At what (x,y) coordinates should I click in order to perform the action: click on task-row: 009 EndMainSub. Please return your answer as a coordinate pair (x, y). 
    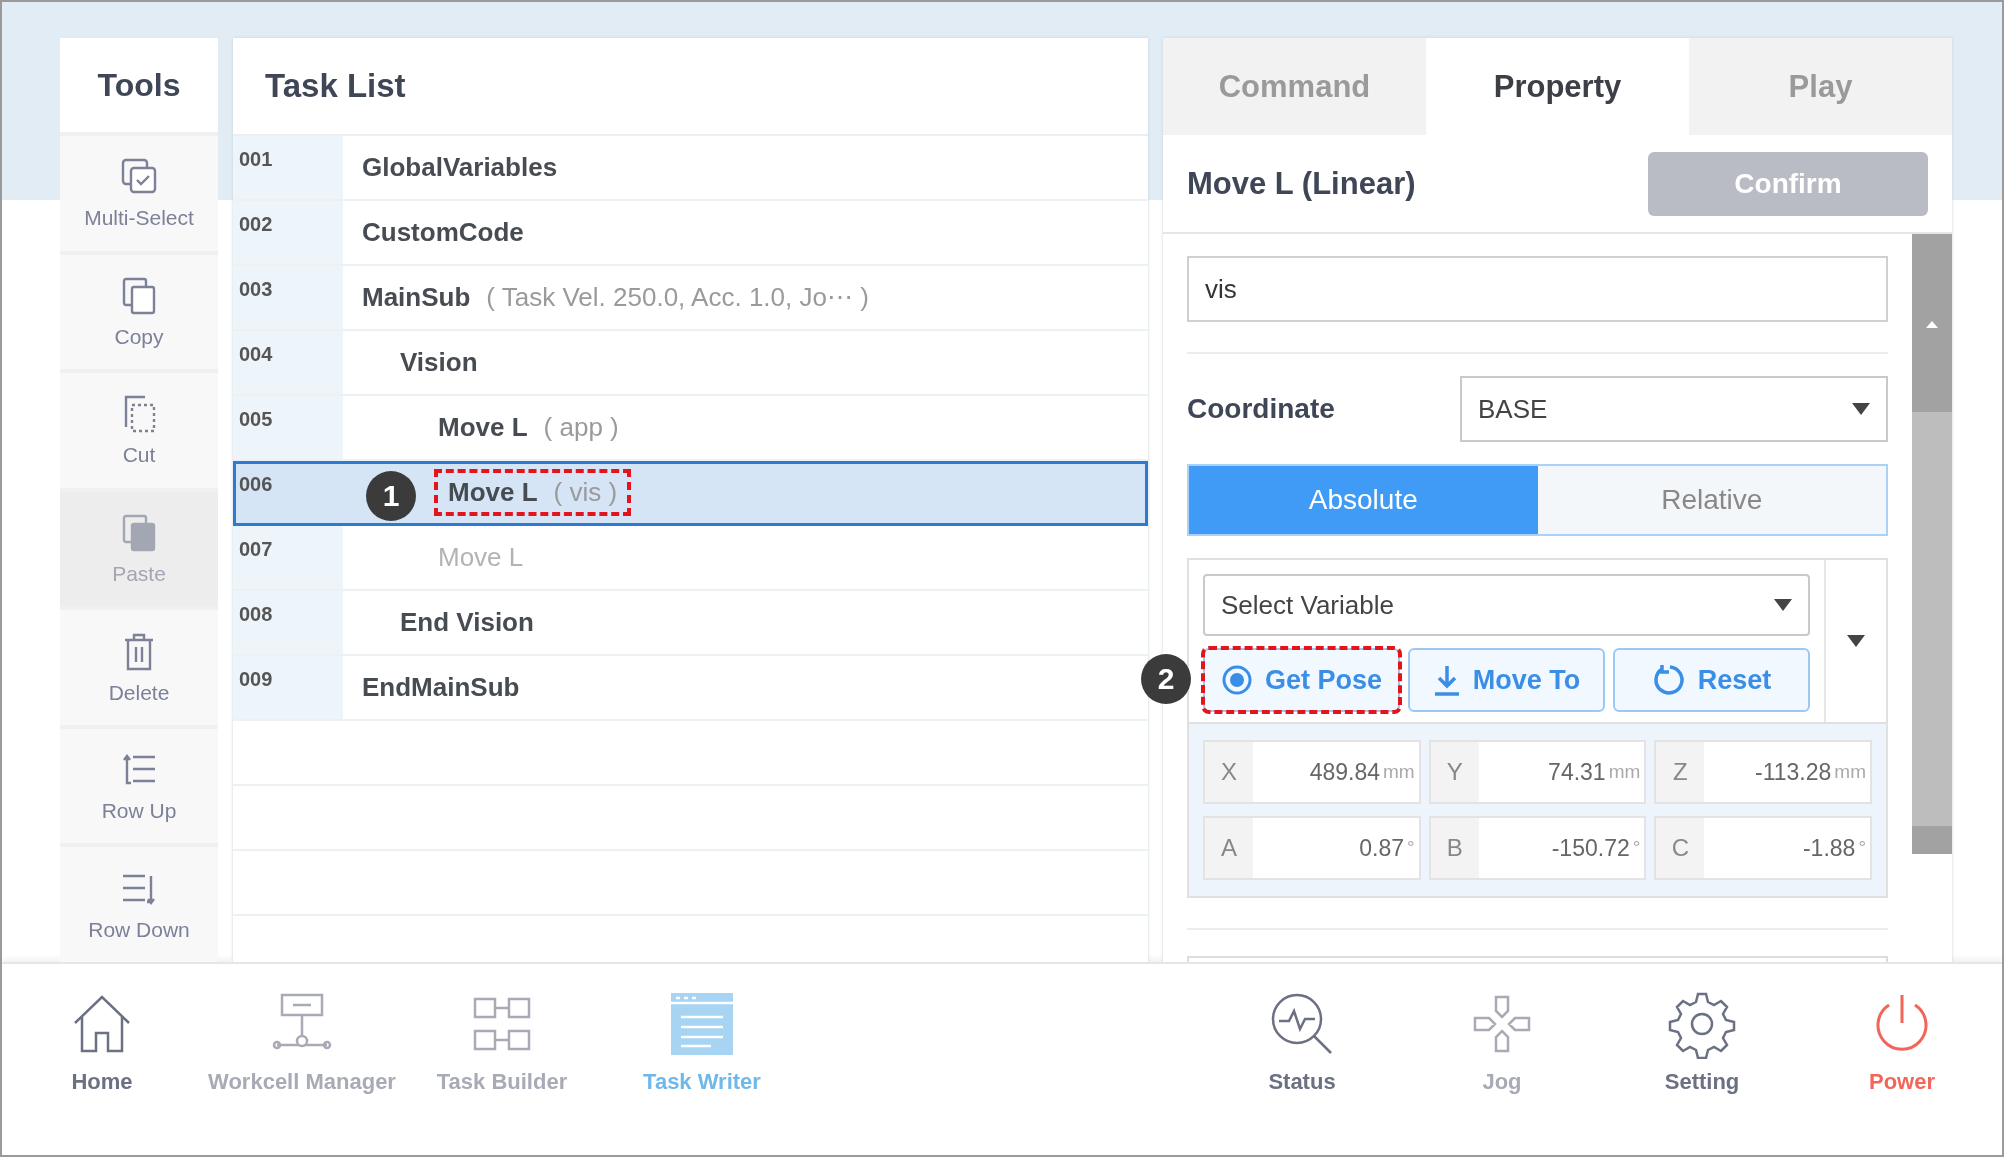
    Looking at the image, I should click on (690, 688).